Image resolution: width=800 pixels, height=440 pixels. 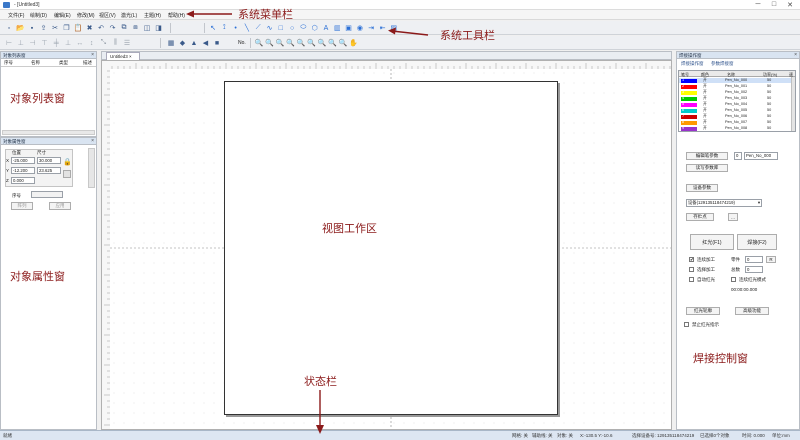 I want to click on annotation-object-list: 对象列表窗, so click(x=37, y=98).